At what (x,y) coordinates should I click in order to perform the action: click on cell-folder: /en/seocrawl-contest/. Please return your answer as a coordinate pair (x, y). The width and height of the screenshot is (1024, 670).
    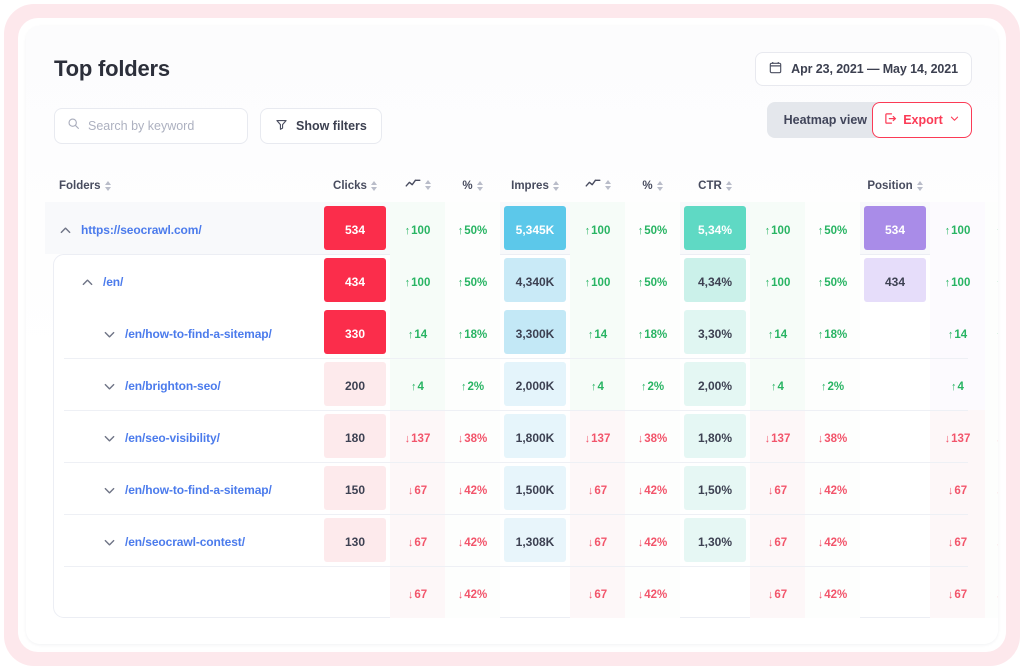
    Looking at the image, I should click on (182, 542).